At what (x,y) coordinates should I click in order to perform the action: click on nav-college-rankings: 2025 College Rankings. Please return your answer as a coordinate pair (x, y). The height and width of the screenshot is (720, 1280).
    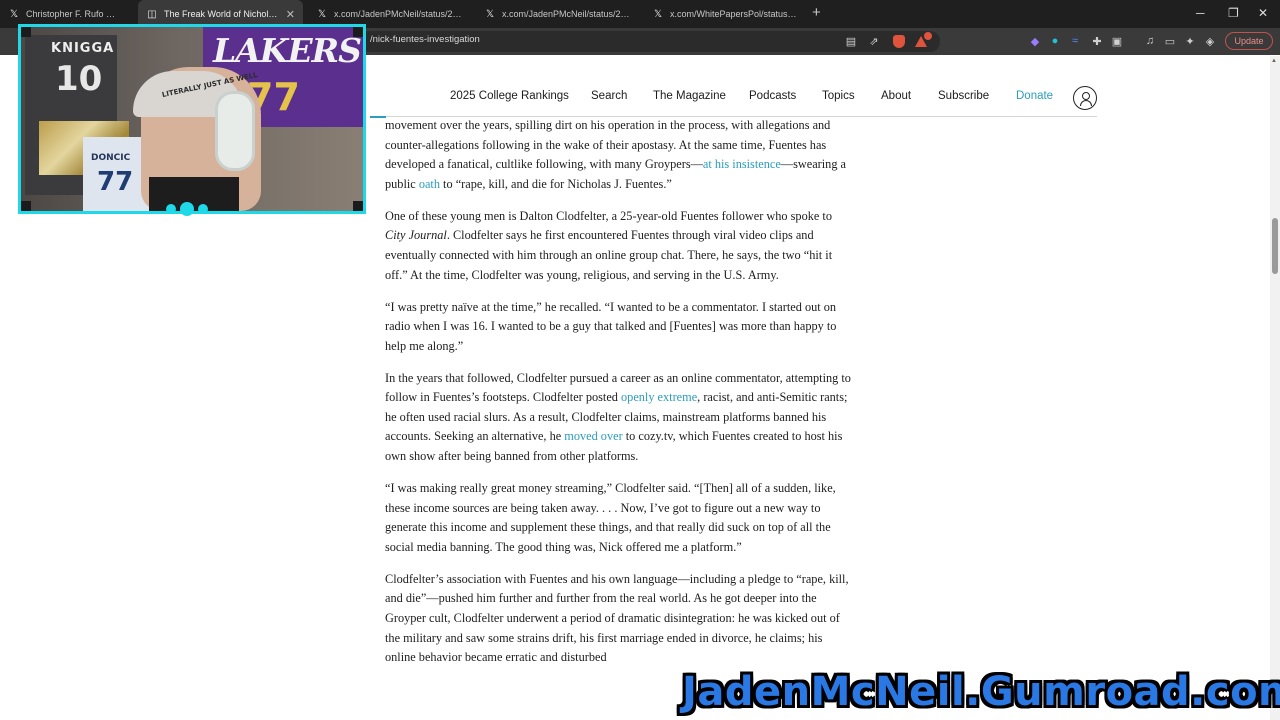
    Looking at the image, I should click on (509, 96).